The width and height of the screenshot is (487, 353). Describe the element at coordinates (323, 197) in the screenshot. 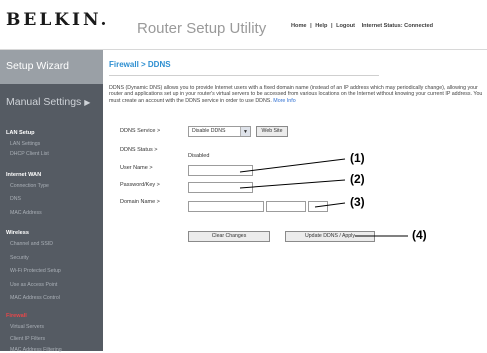

I see `callout-lines` at that location.